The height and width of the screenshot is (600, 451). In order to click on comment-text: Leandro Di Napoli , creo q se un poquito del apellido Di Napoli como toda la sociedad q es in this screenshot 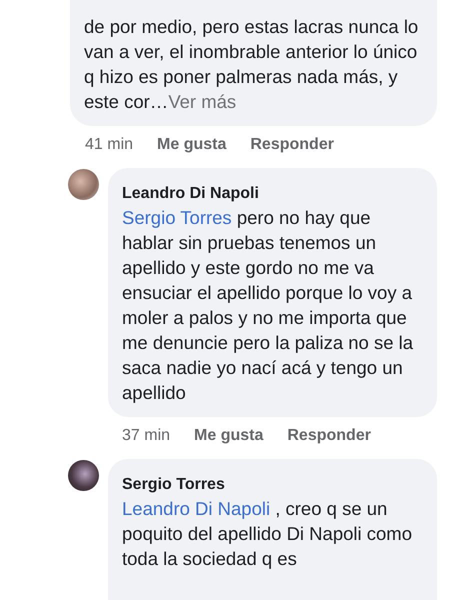, I will do `click(268, 534)`.